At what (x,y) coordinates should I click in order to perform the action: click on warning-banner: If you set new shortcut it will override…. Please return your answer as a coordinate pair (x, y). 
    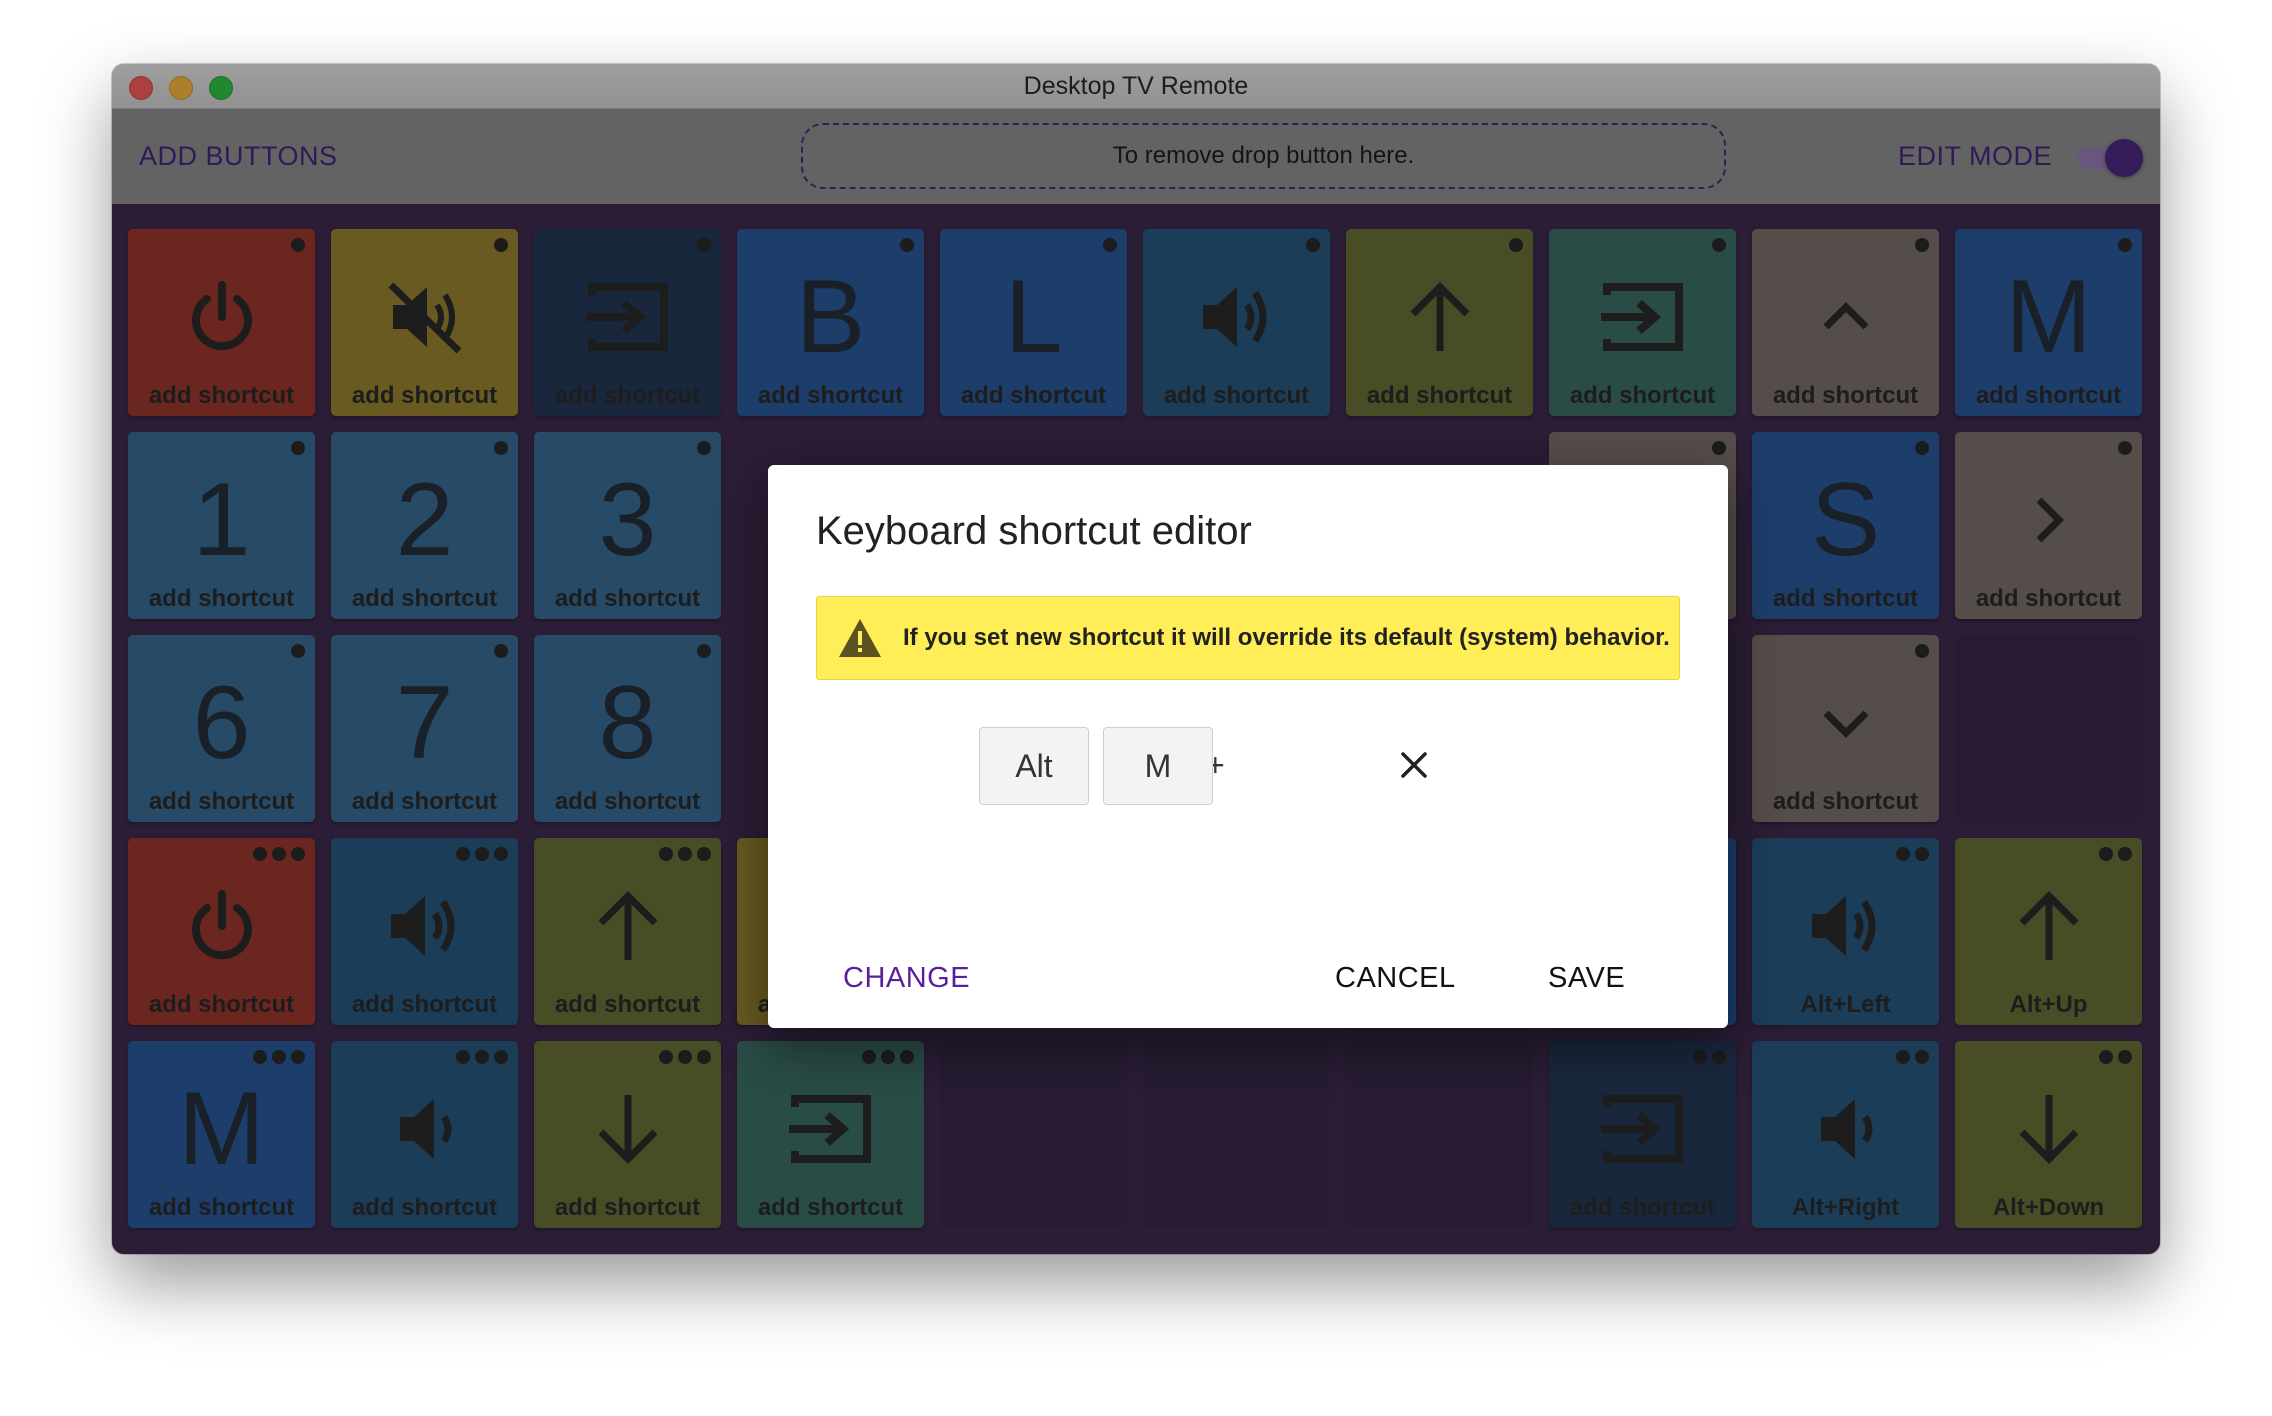
    Looking at the image, I should click on (1248, 638).